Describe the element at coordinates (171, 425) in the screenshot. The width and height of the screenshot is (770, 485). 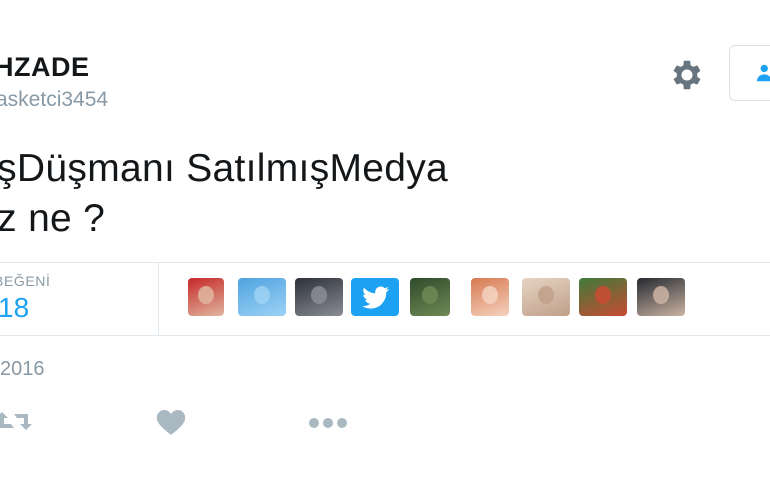
I see `heart-icon` at that location.